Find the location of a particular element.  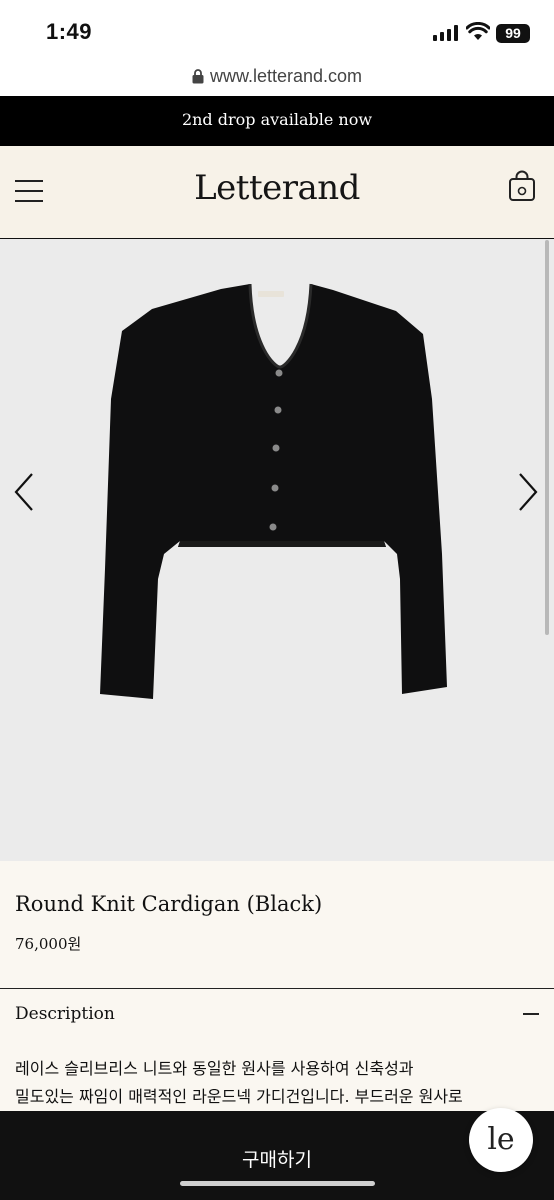

bag-icon is located at coordinates (522, 186).